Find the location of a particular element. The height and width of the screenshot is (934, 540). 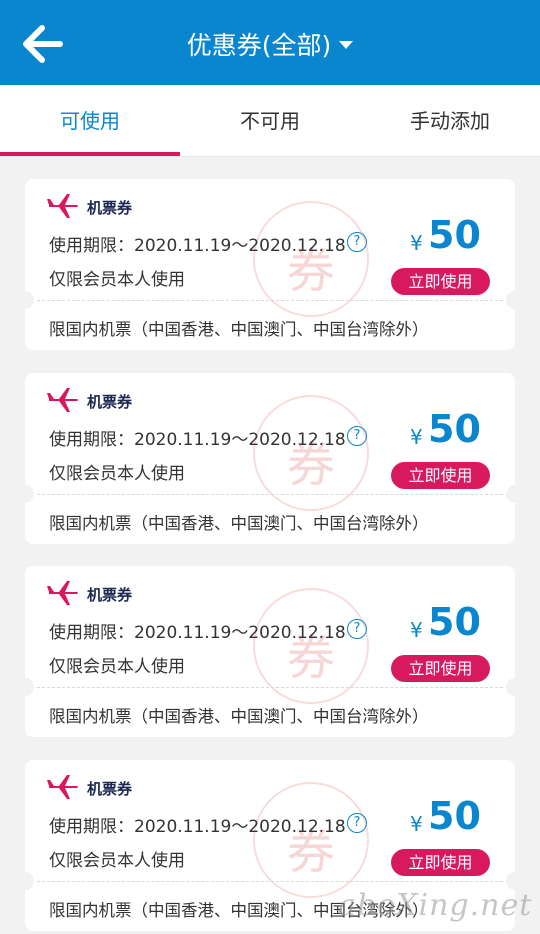

page-title-dropdown: 优惠券(全部) is located at coordinates (270, 44).